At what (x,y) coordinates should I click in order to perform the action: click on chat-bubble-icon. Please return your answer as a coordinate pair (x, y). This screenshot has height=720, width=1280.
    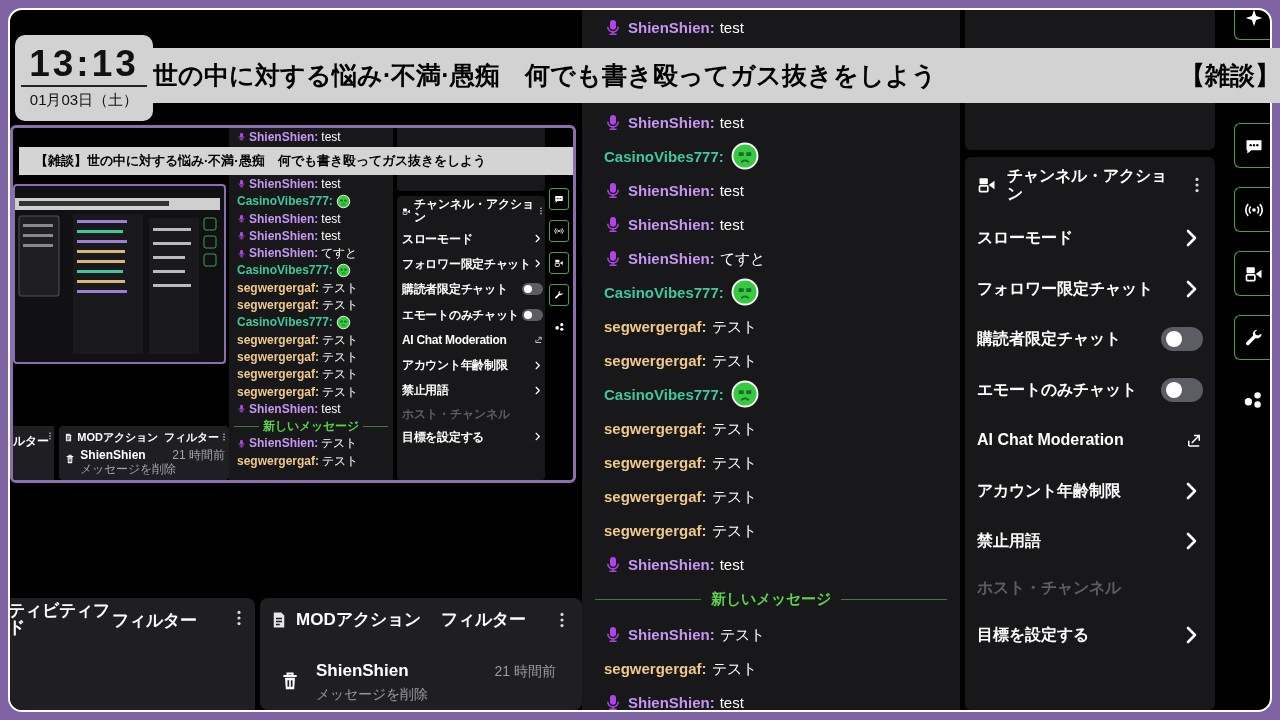
    Looking at the image, I should click on (559, 199).